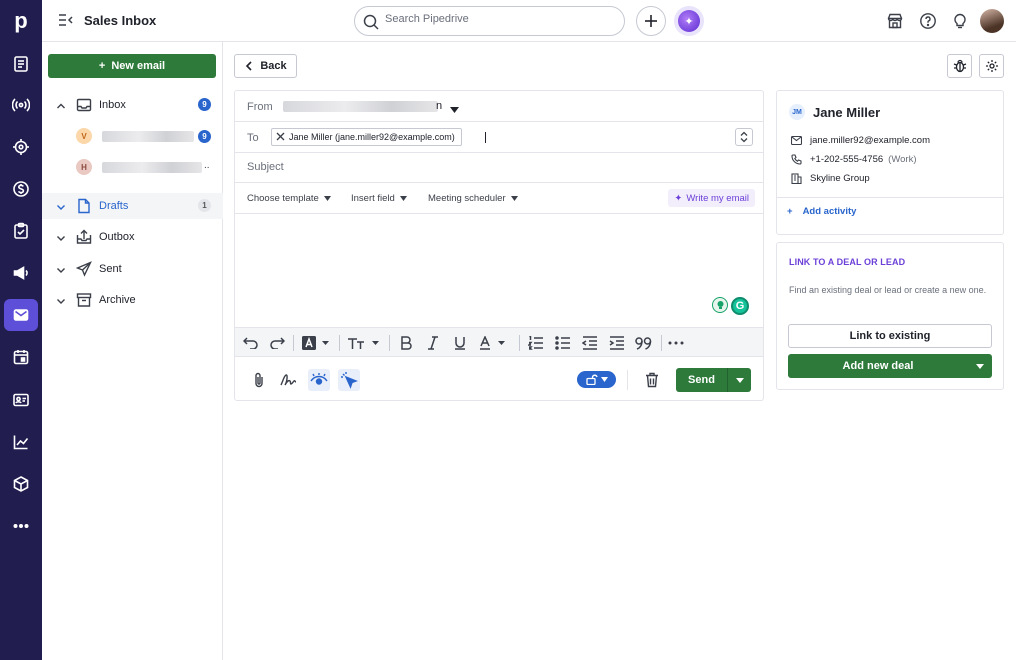  Describe the element at coordinates (652, 380) in the screenshot. I see `trash-icon` at that location.